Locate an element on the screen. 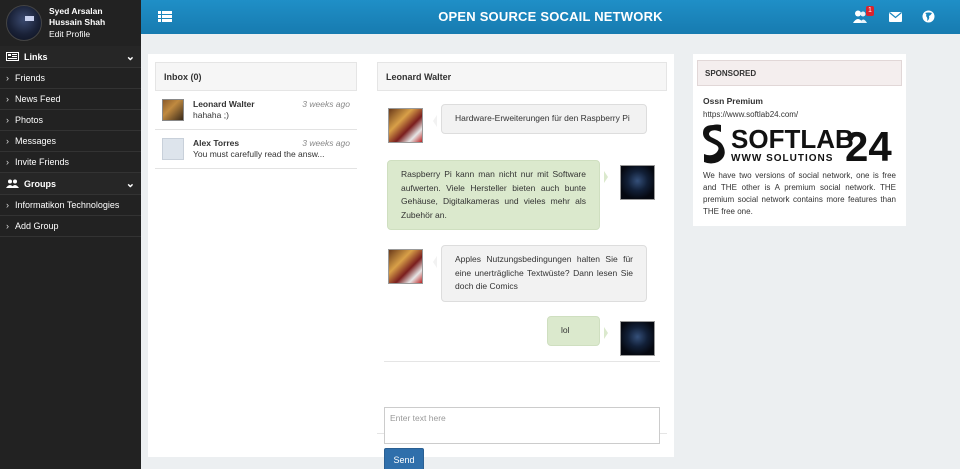 The image size is (960, 469). topbar: OPEN SOURCE SOCAIL NETWORK 1 is located at coordinates (550, 17).